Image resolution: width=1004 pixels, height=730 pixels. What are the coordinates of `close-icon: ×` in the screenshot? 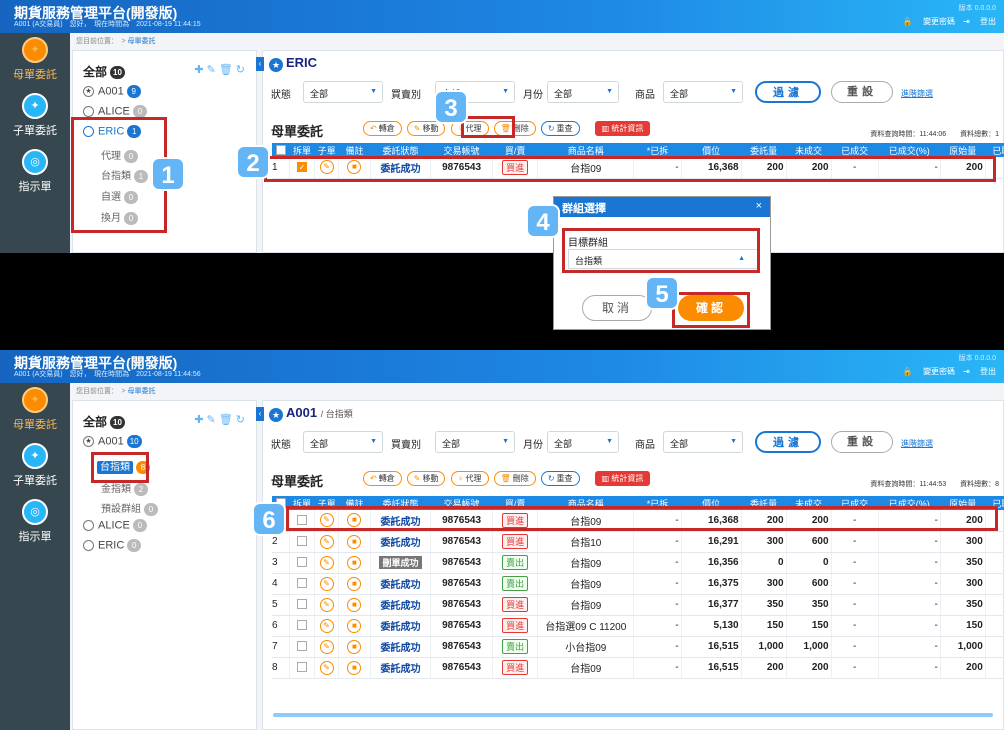 It's located at (759, 206).